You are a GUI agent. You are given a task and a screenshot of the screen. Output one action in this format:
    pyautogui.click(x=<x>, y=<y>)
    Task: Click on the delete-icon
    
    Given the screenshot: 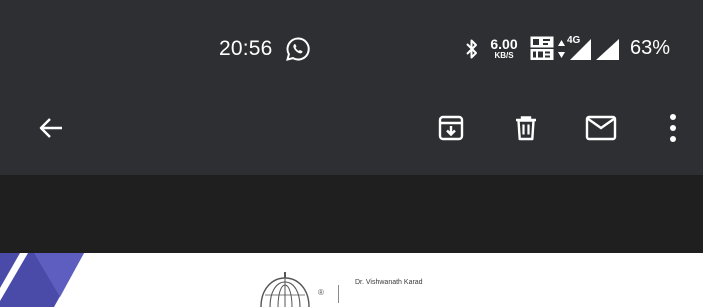 What is the action you would take?
    pyautogui.click(x=526, y=128)
    